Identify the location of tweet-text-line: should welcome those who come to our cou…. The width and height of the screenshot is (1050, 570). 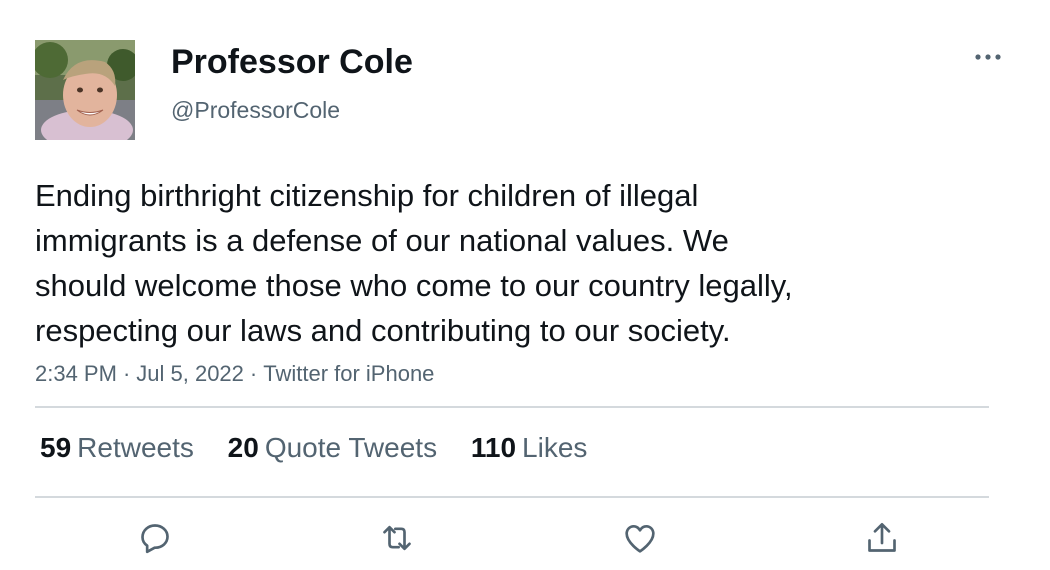
(414, 285).